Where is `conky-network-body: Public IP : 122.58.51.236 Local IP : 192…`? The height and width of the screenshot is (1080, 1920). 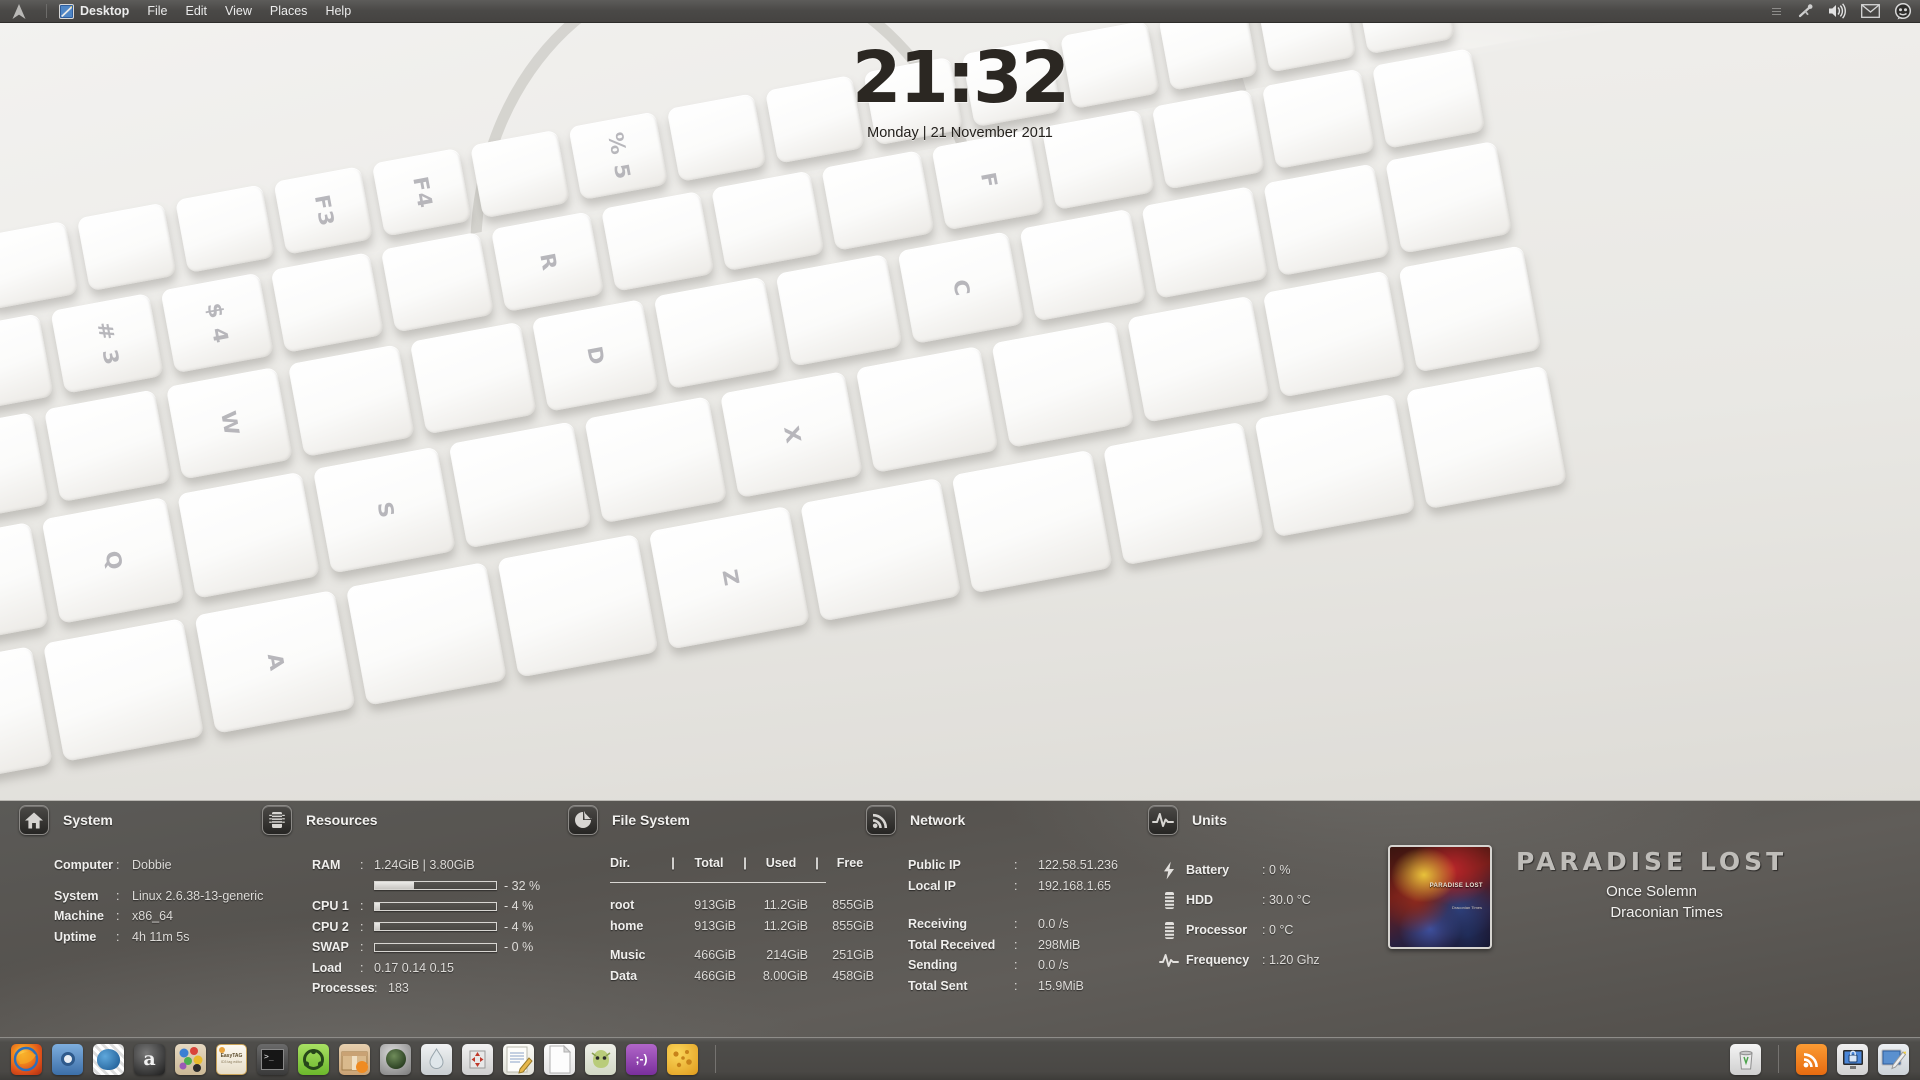
conky-network-body: Public IP : 122.58.51.236 Local IP : 192… is located at coordinates (1013, 925).